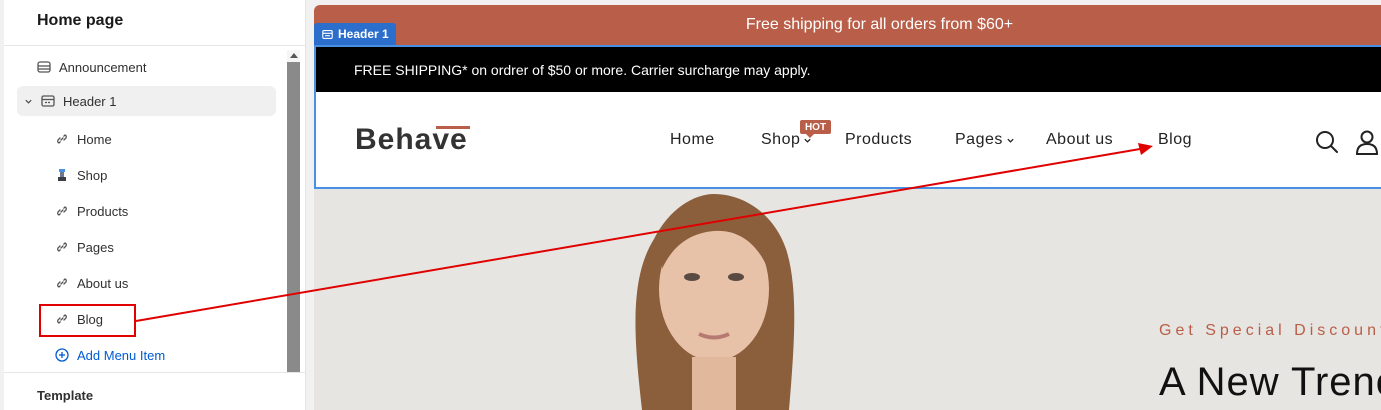 This screenshot has width=1381, height=410. What do you see at coordinates (80, 20) in the screenshot?
I see `sidebar-title: Home page` at bounding box center [80, 20].